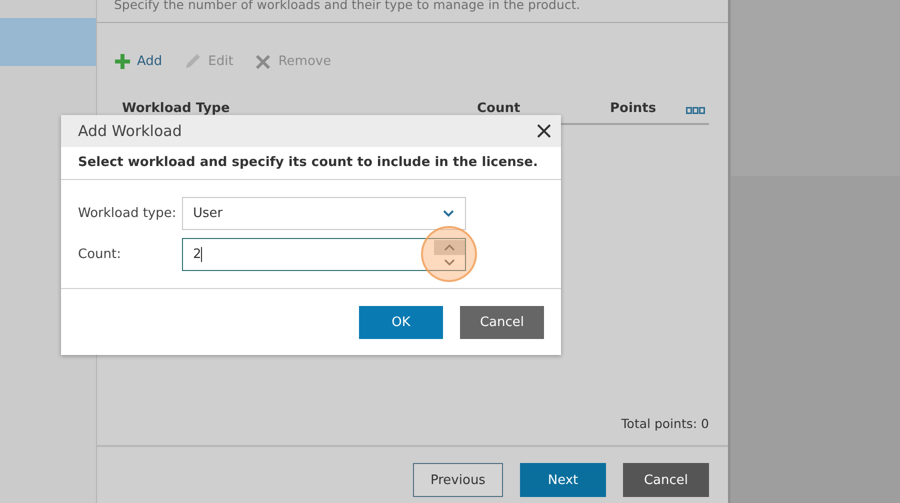 Image resolution: width=900 pixels, height=503 pixels. Describe the element at coordinates (128, 213) in the screenshot. I see `field-label: Workload type:` at that location.